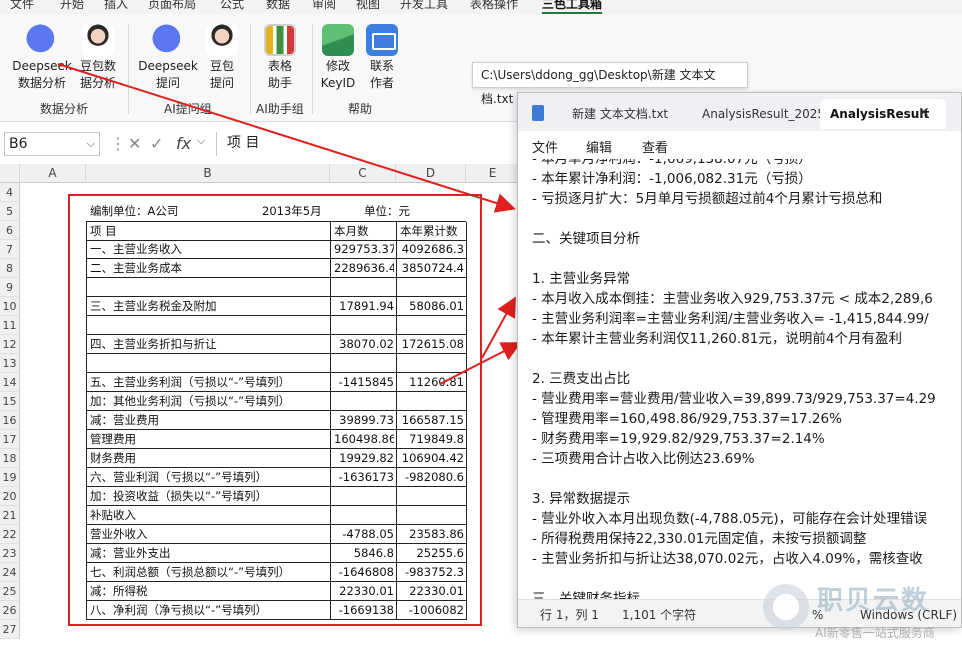 Image resolution: width=962 pixels, height=645 pixels. Describe the element at coordinates (732, 299) in the screenshot. I see `text-line: - 本月收入成本倒挂：主营业务收入929,753.37元 < 成本2,289,6` at that location.